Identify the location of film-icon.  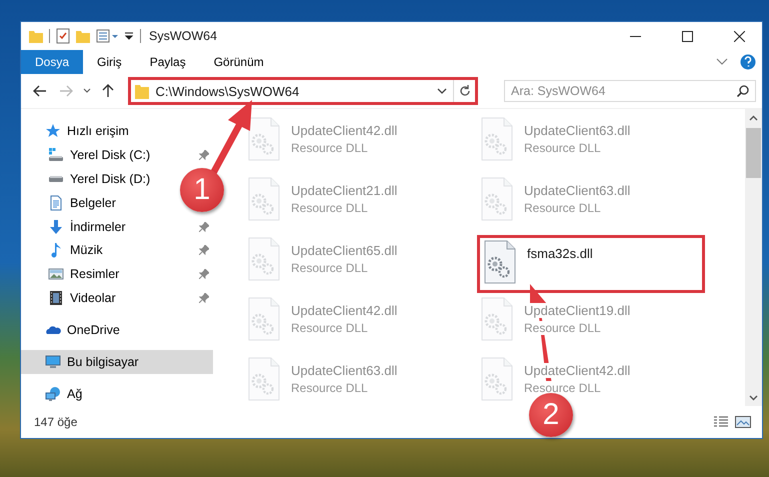
(56, 298).